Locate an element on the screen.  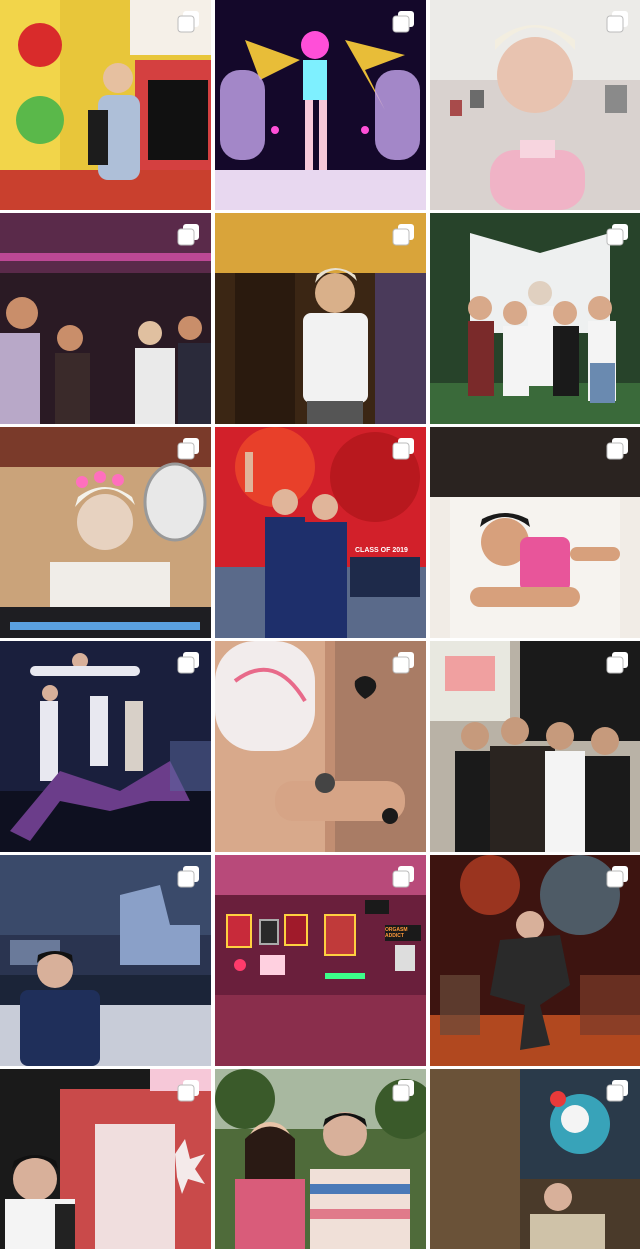
sign-text: ORGASM ADDICT is located at coordinates (396, 933).